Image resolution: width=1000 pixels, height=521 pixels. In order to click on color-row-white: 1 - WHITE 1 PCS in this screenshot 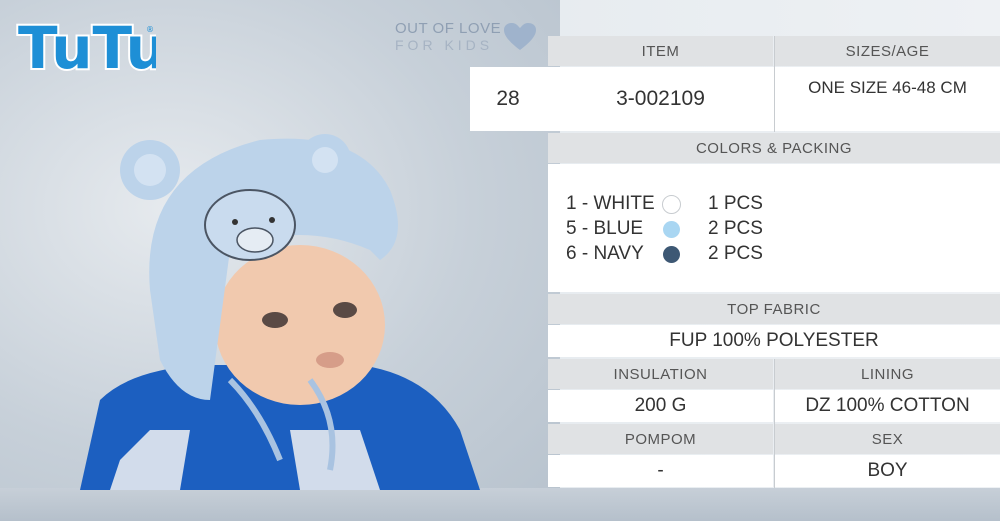, I will do `click(664, 204)`.